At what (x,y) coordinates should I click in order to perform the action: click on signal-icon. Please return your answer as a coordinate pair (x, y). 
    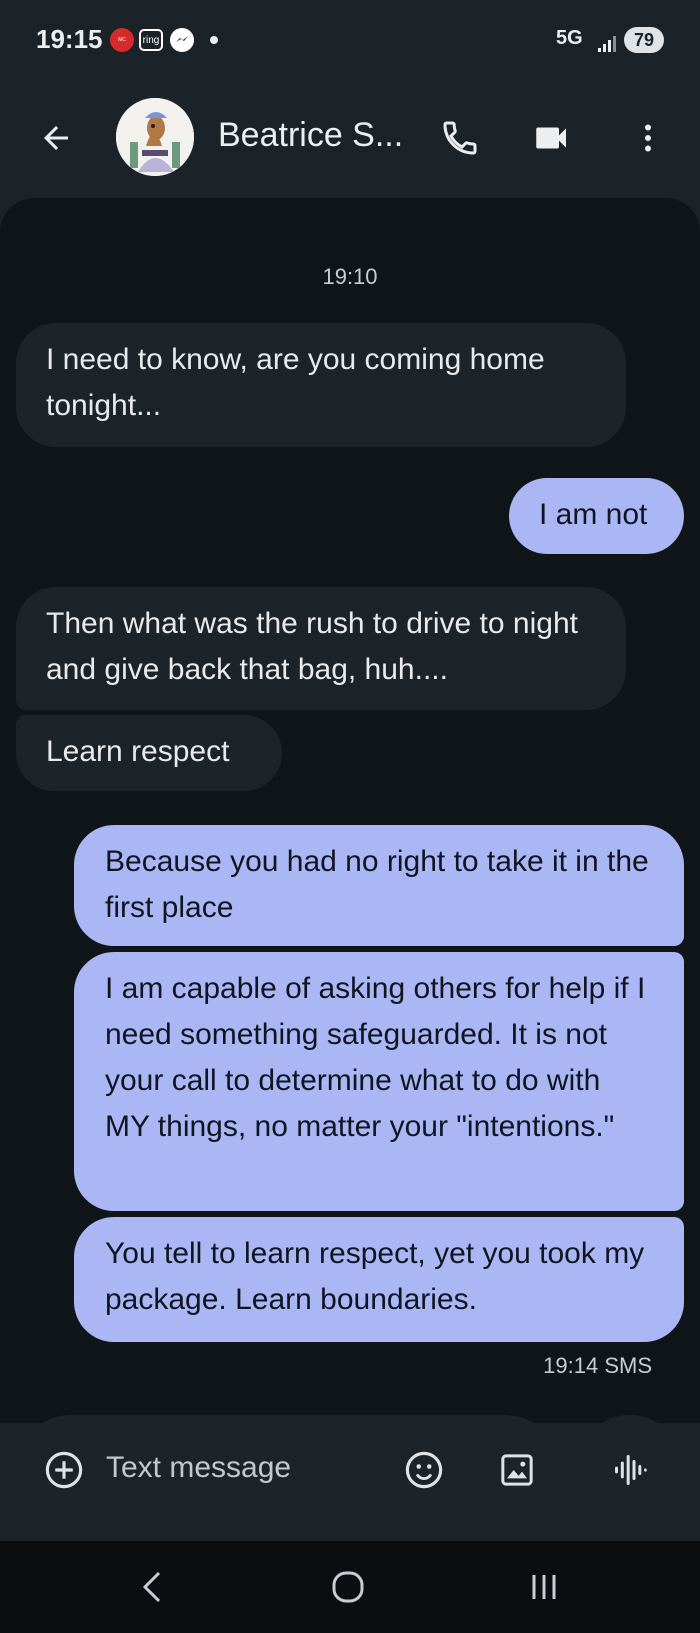
    Looking at the image, I should click on (610, 42).